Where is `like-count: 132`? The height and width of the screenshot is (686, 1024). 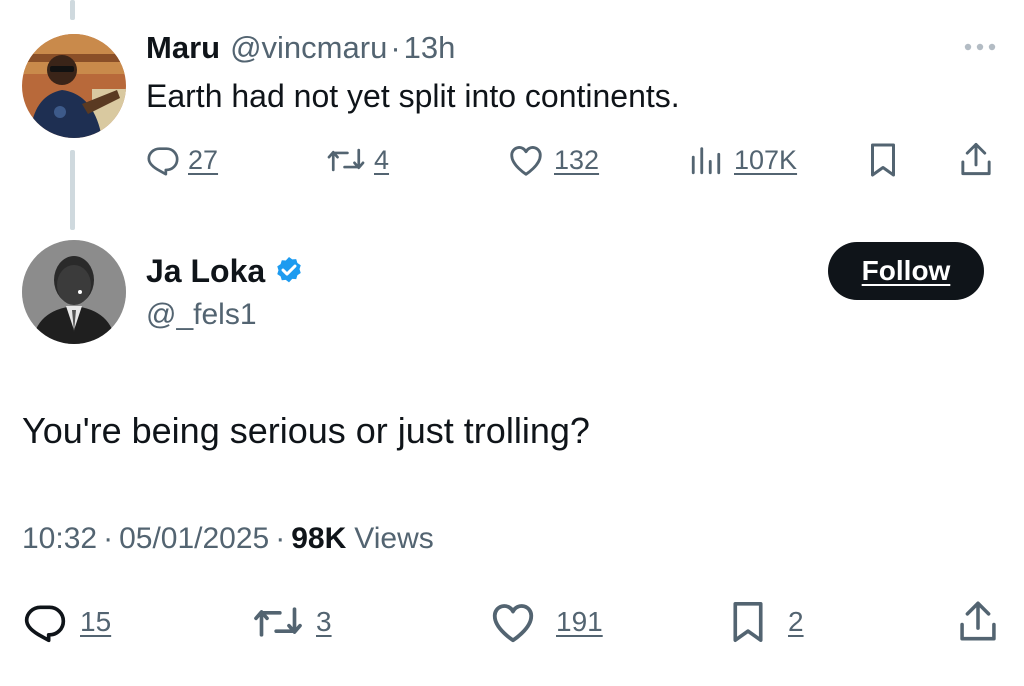
like-count: 132 is located at coordinates (577, 159).